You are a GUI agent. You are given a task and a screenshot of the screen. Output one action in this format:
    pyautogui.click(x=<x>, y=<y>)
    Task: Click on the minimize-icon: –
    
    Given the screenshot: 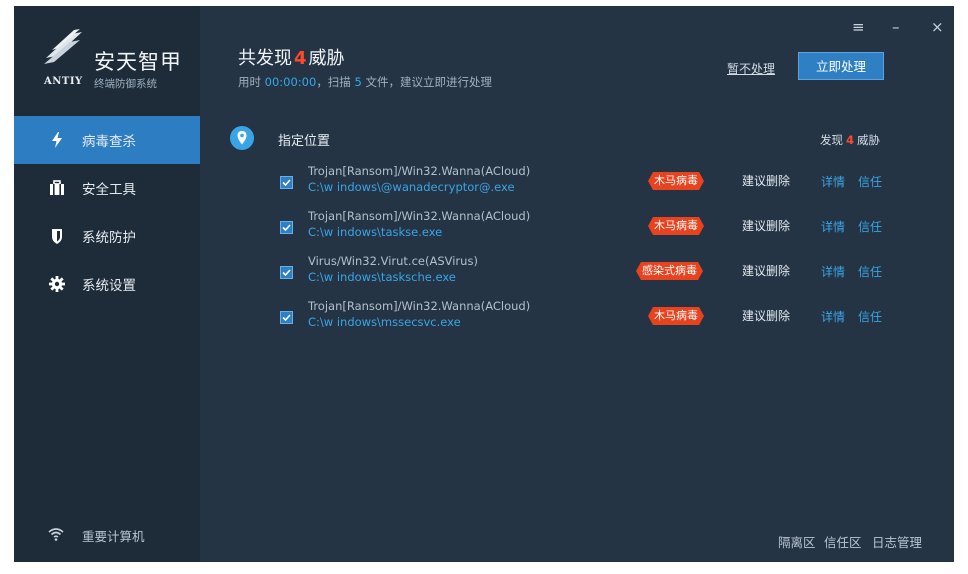 What is the action you would take?
    pyautogui.click(x=896, y=27)
    